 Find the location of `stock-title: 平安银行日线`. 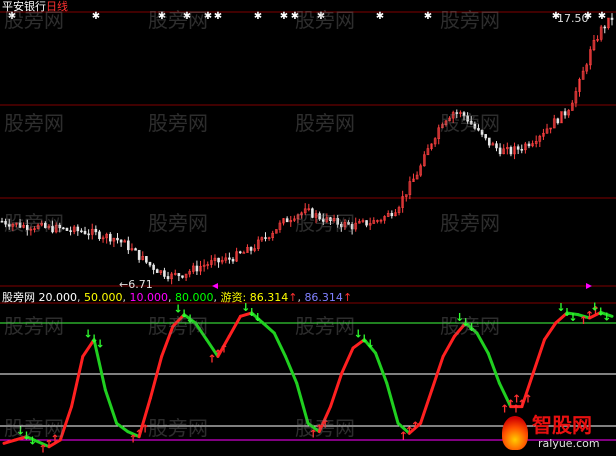

stock-title: 平安银行日线 is located at coordinates (35, 7).